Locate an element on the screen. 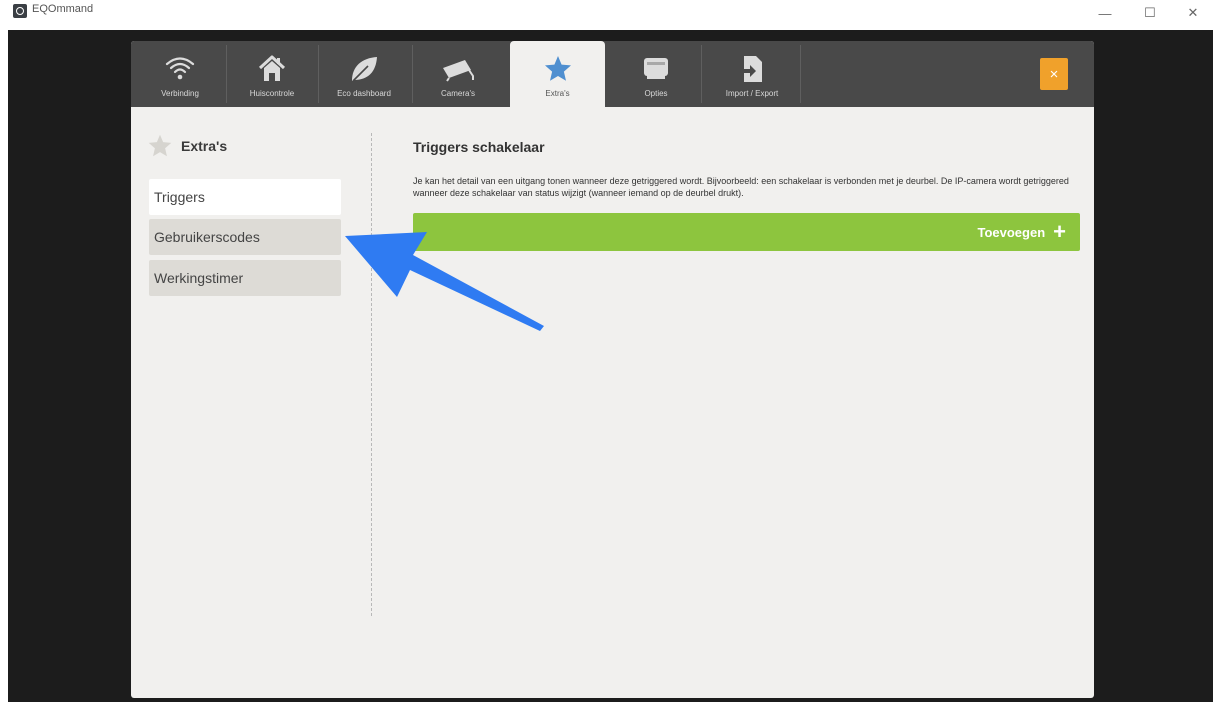  sidebar-item-werkingstimer: Werkingstimer is located at coordinates (245, 278).